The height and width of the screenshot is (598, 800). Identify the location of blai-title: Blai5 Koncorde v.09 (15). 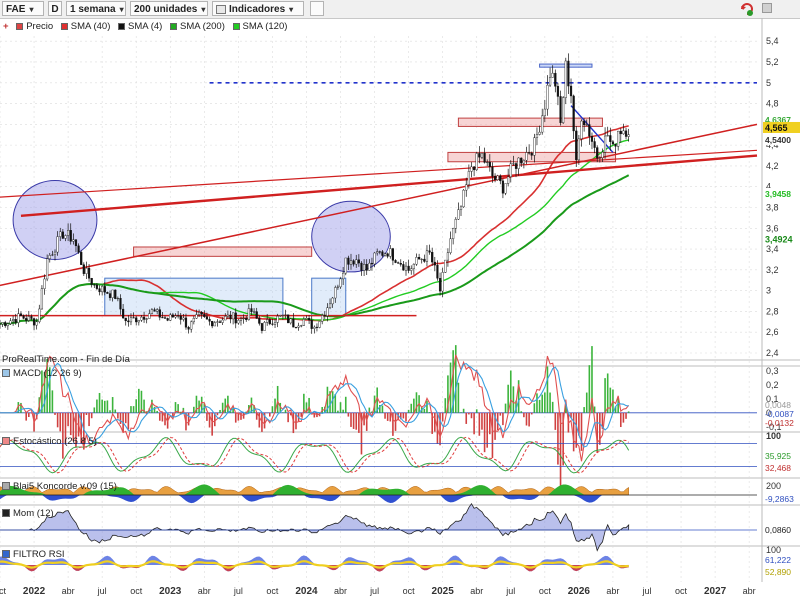
(65, 486).